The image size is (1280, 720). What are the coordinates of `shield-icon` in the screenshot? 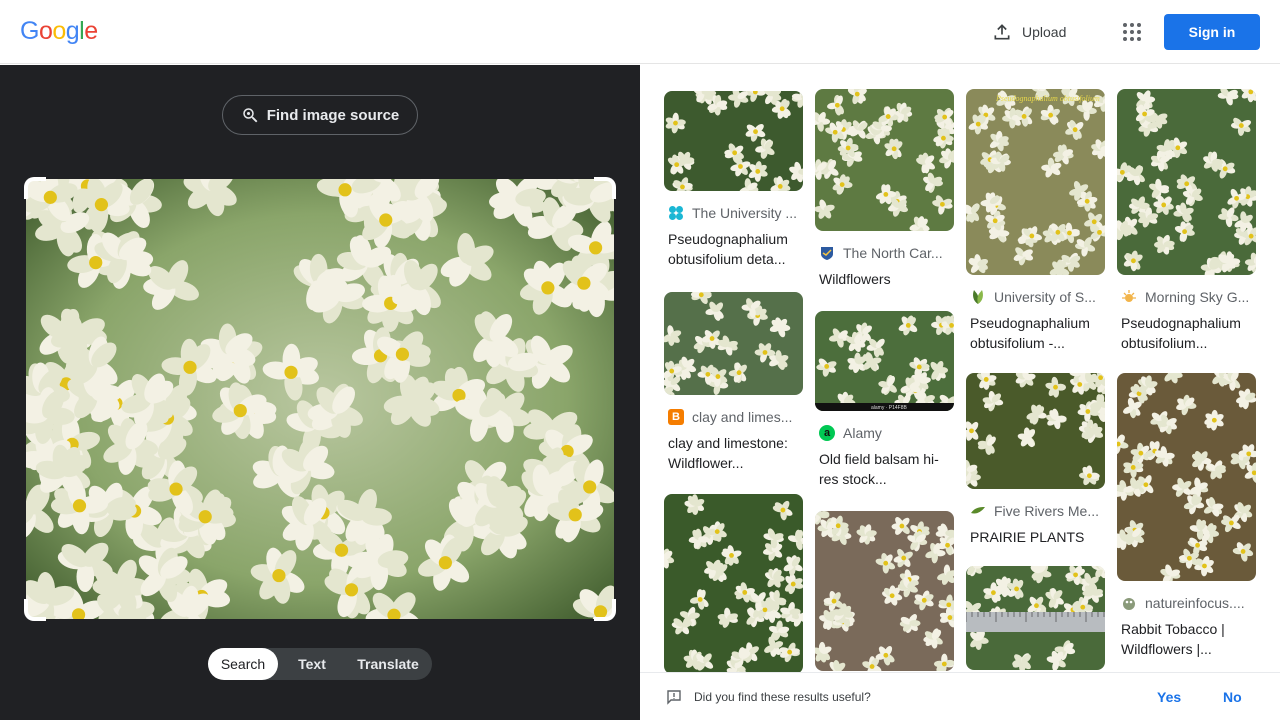 It's located at (827, 253).